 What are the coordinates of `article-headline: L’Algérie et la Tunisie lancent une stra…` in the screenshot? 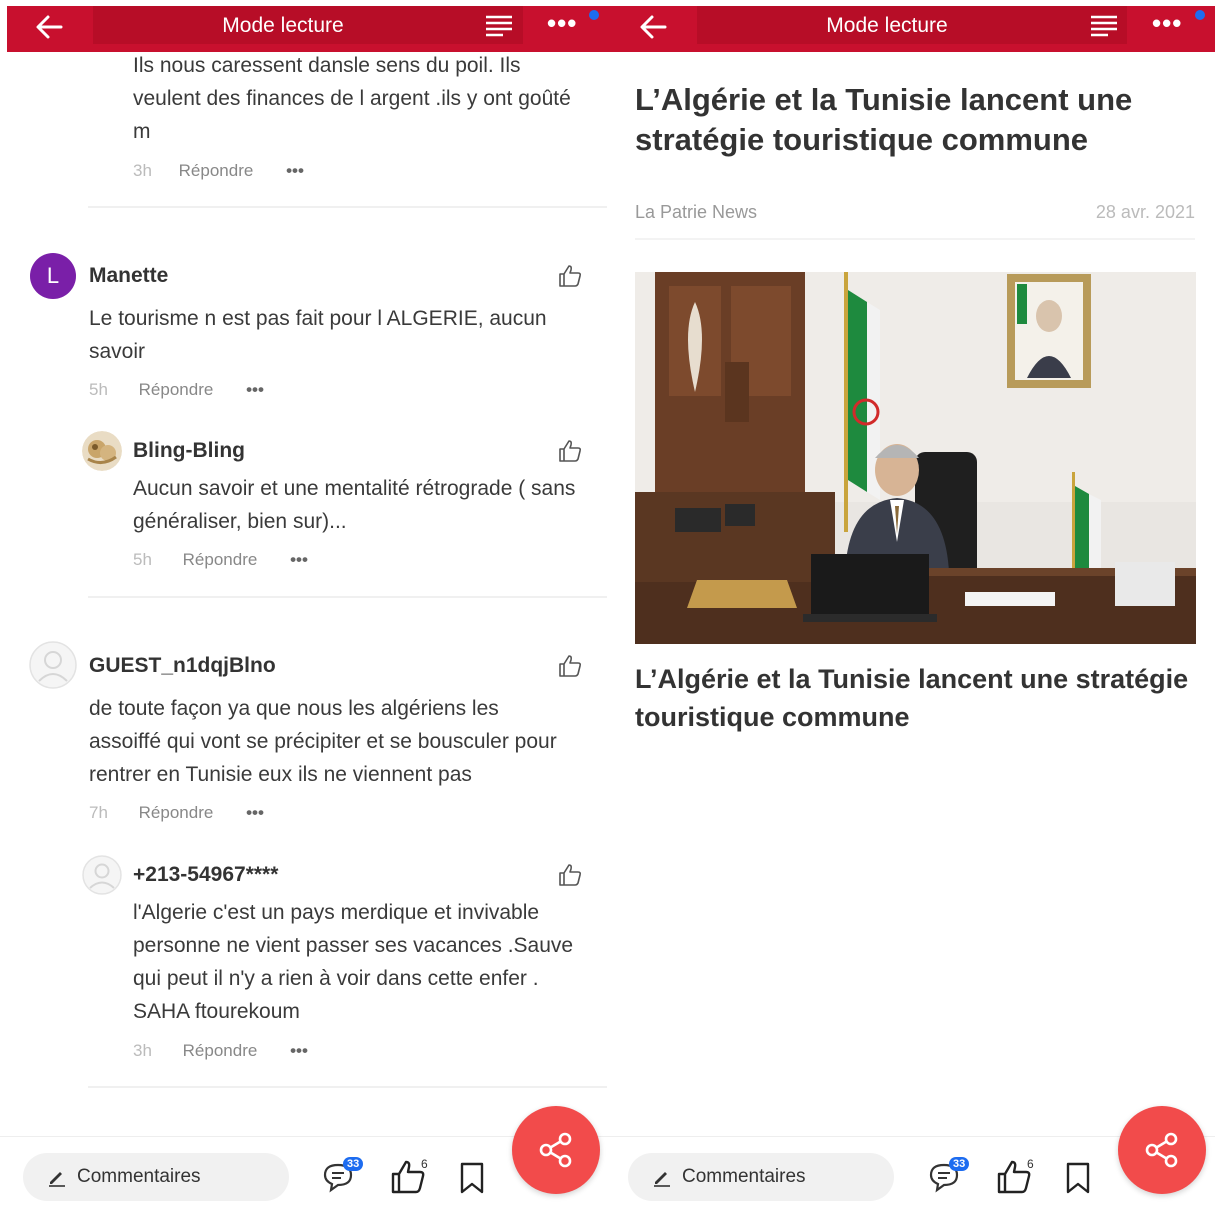 It's located at (884, 119).